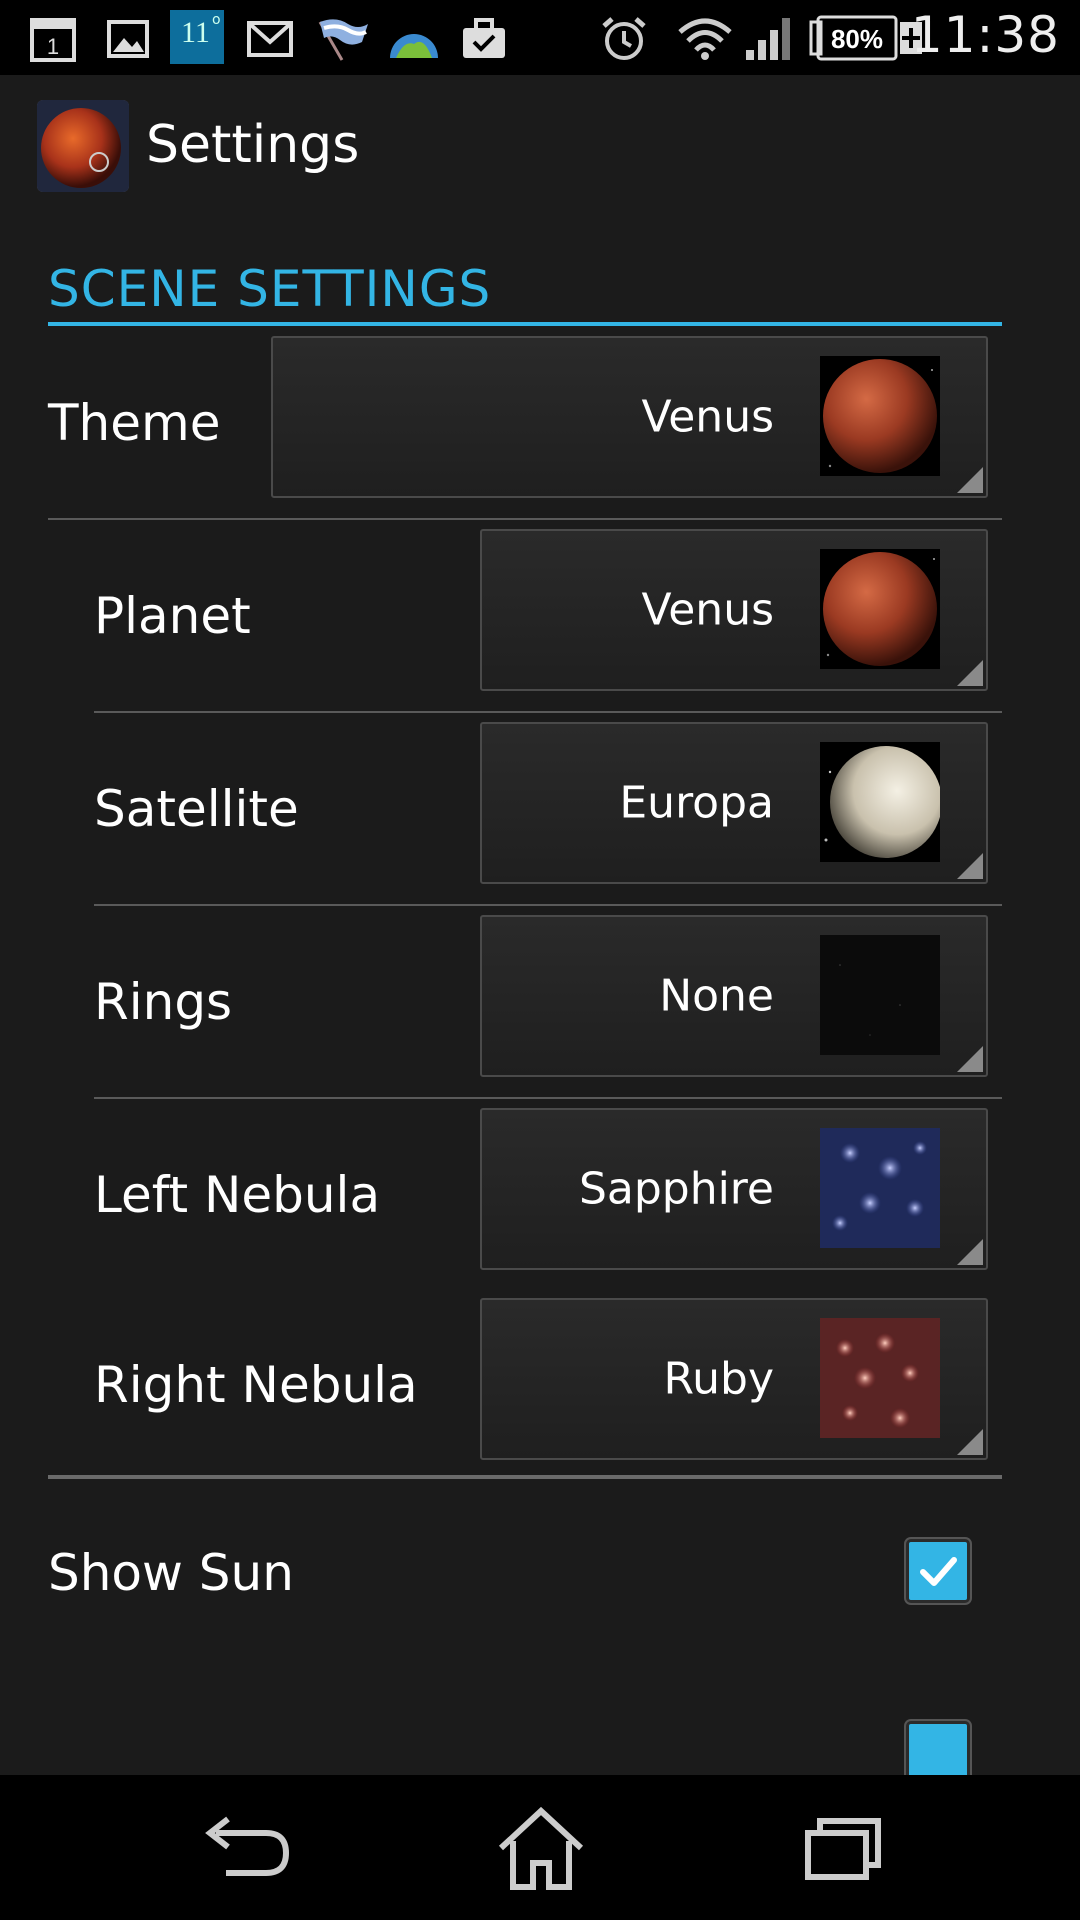 The height and width of the screenshot is (1920, 1080). What do you see at coordinates (676, 1189) in the screenshot?
I see `spinner-value: Sapphire` at bounding box center [676, 1189].